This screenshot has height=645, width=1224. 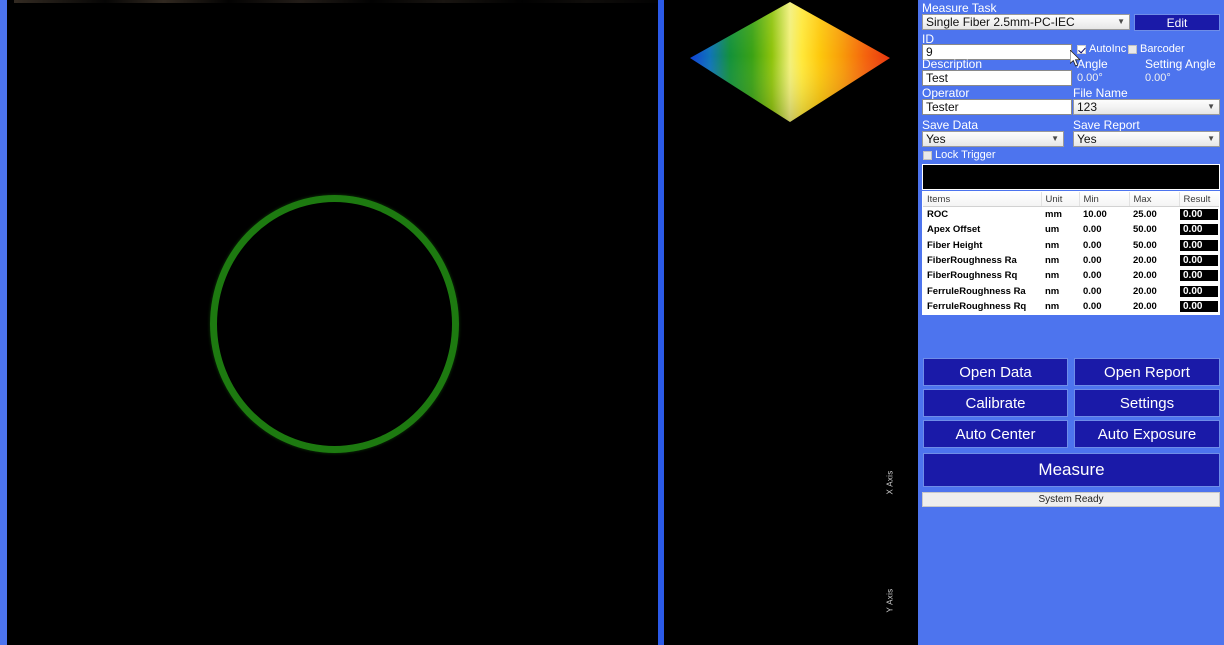 What do you see at coordinates (1071, 290) in the screenshot?
I see `table-row: FerruleRoughness Ra nm 0.00 20.00 0.00` at bounding box center [1071, 290].